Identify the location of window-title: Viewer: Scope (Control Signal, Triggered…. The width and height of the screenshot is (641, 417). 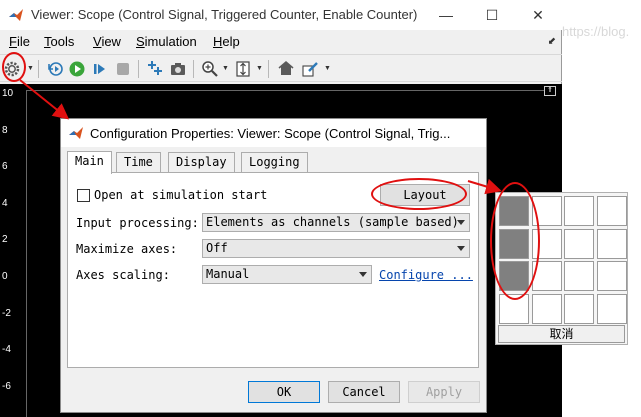
(224, 14).